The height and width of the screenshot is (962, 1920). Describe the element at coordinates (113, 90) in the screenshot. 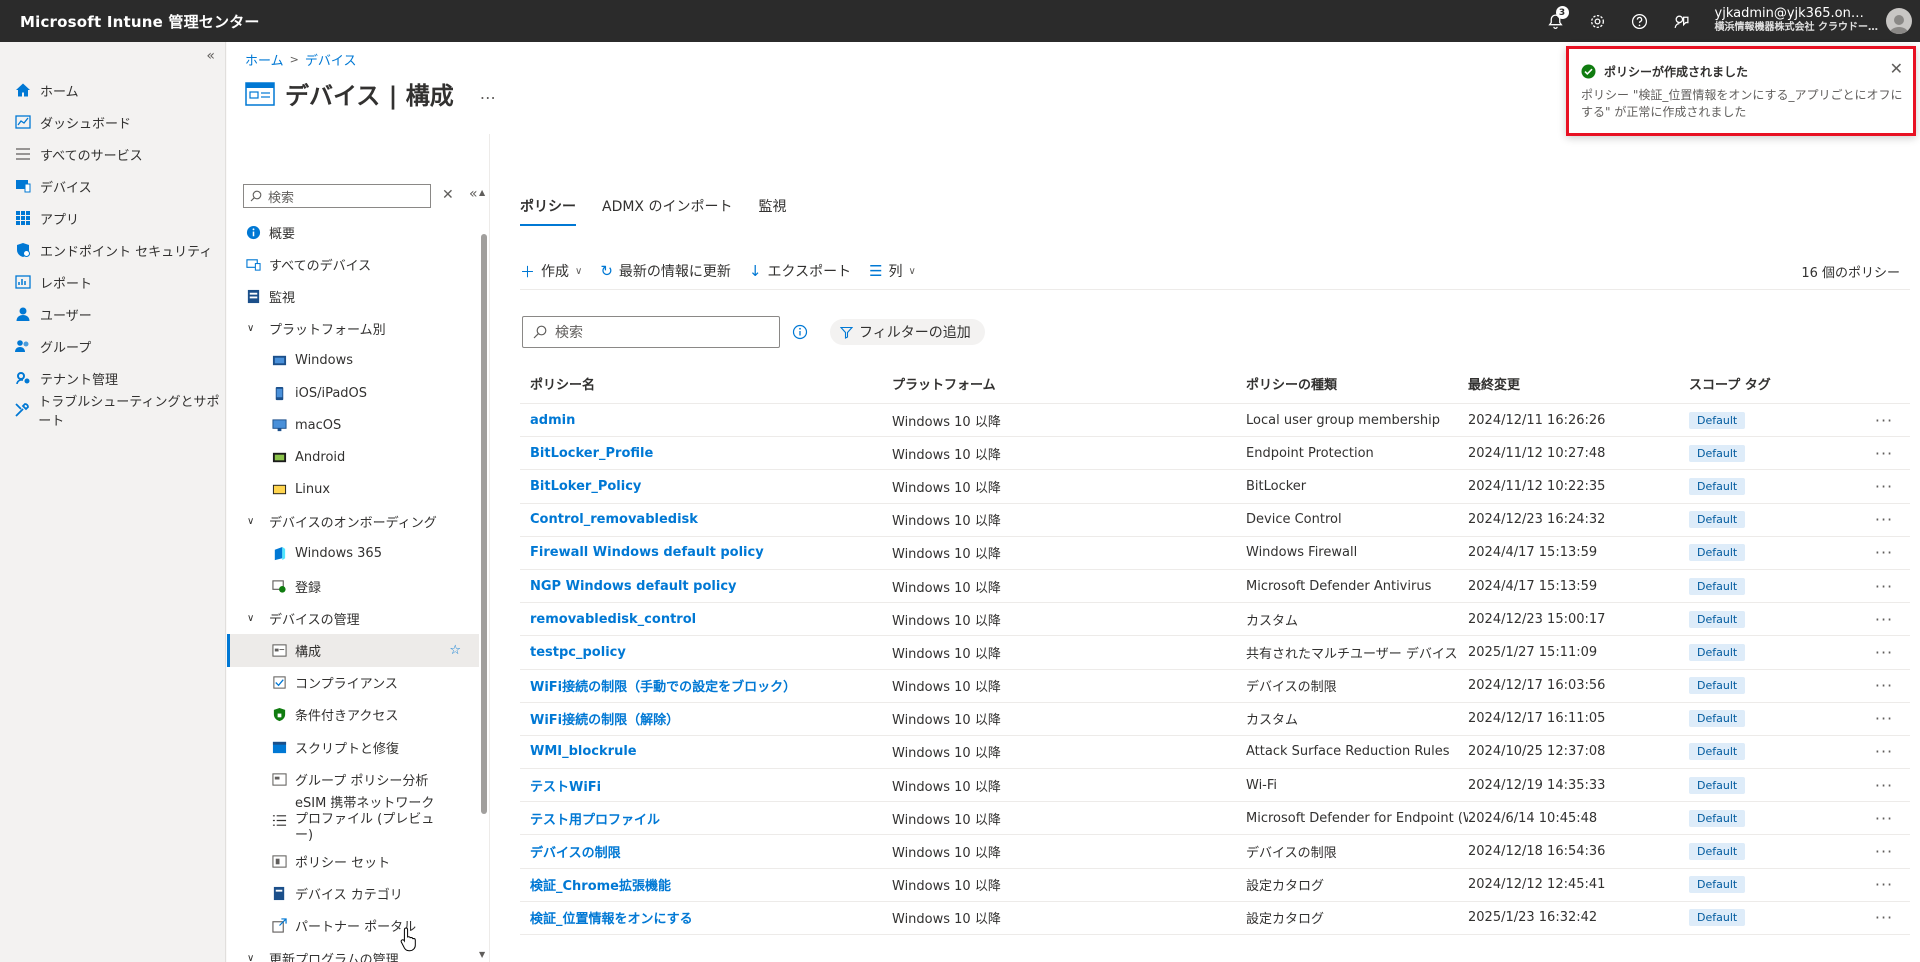

I see `nav-item-home: ホーム` at that location.